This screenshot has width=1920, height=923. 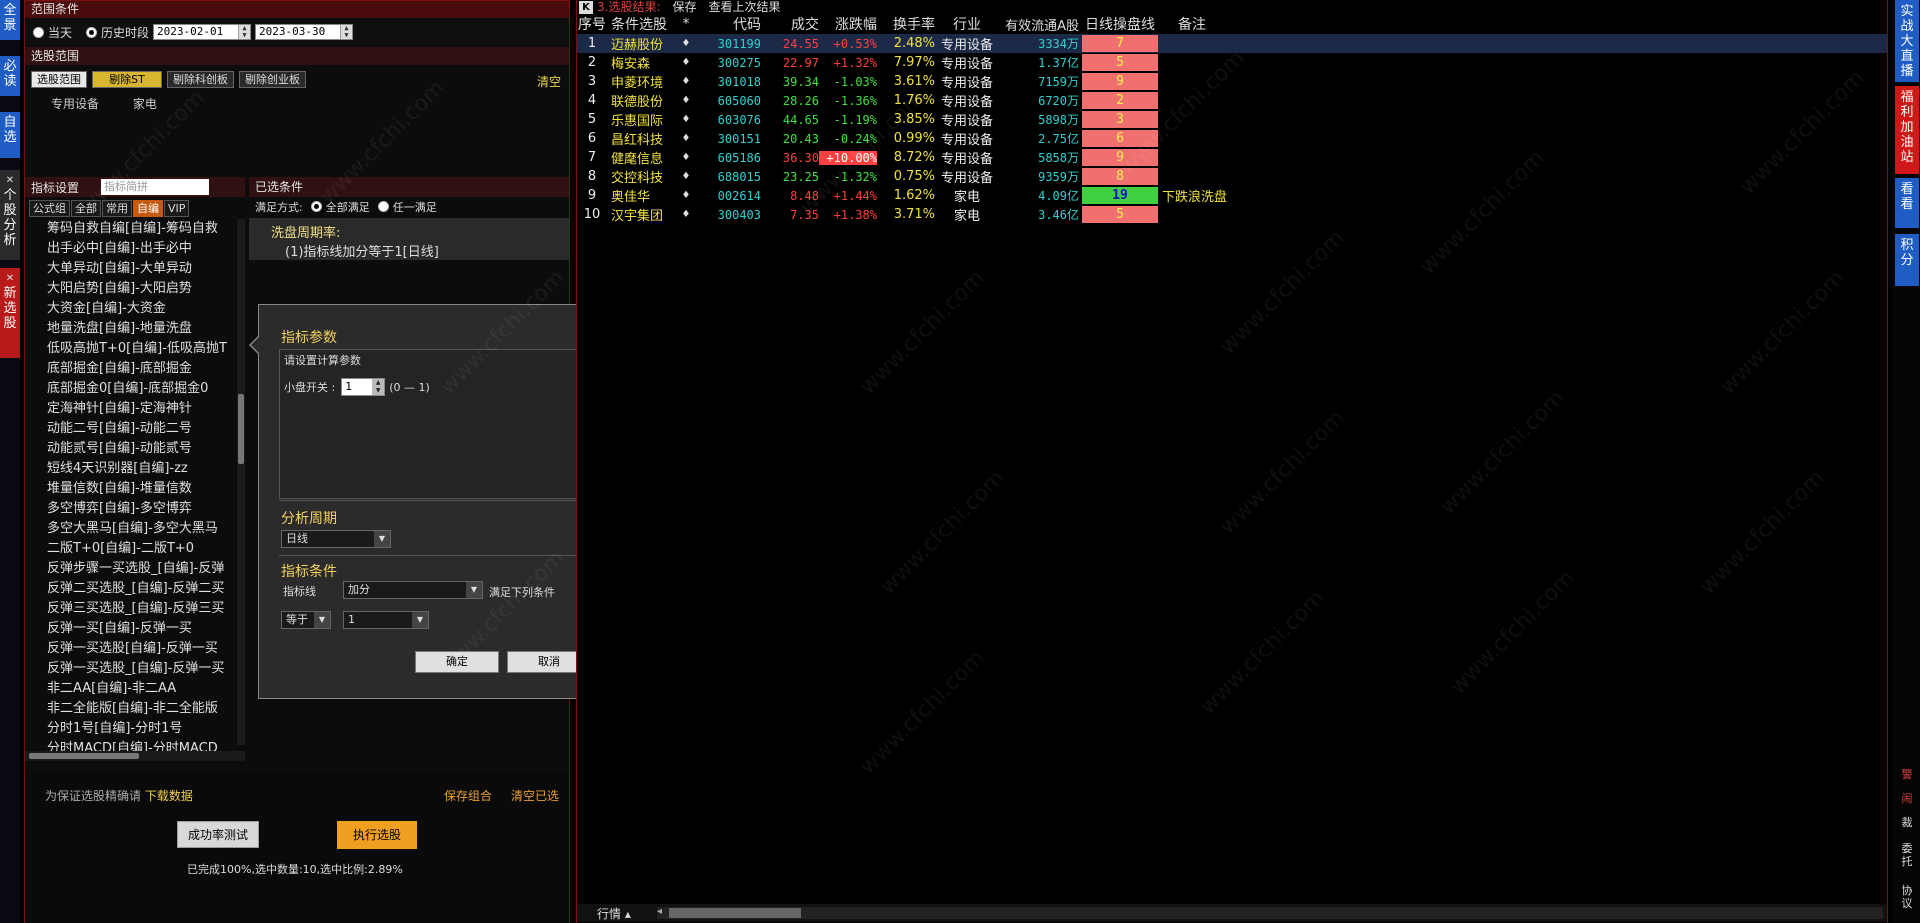 I want to click on indicator-list-item: 动能二号[自编]-动能二号, so click(x=131, y=429).